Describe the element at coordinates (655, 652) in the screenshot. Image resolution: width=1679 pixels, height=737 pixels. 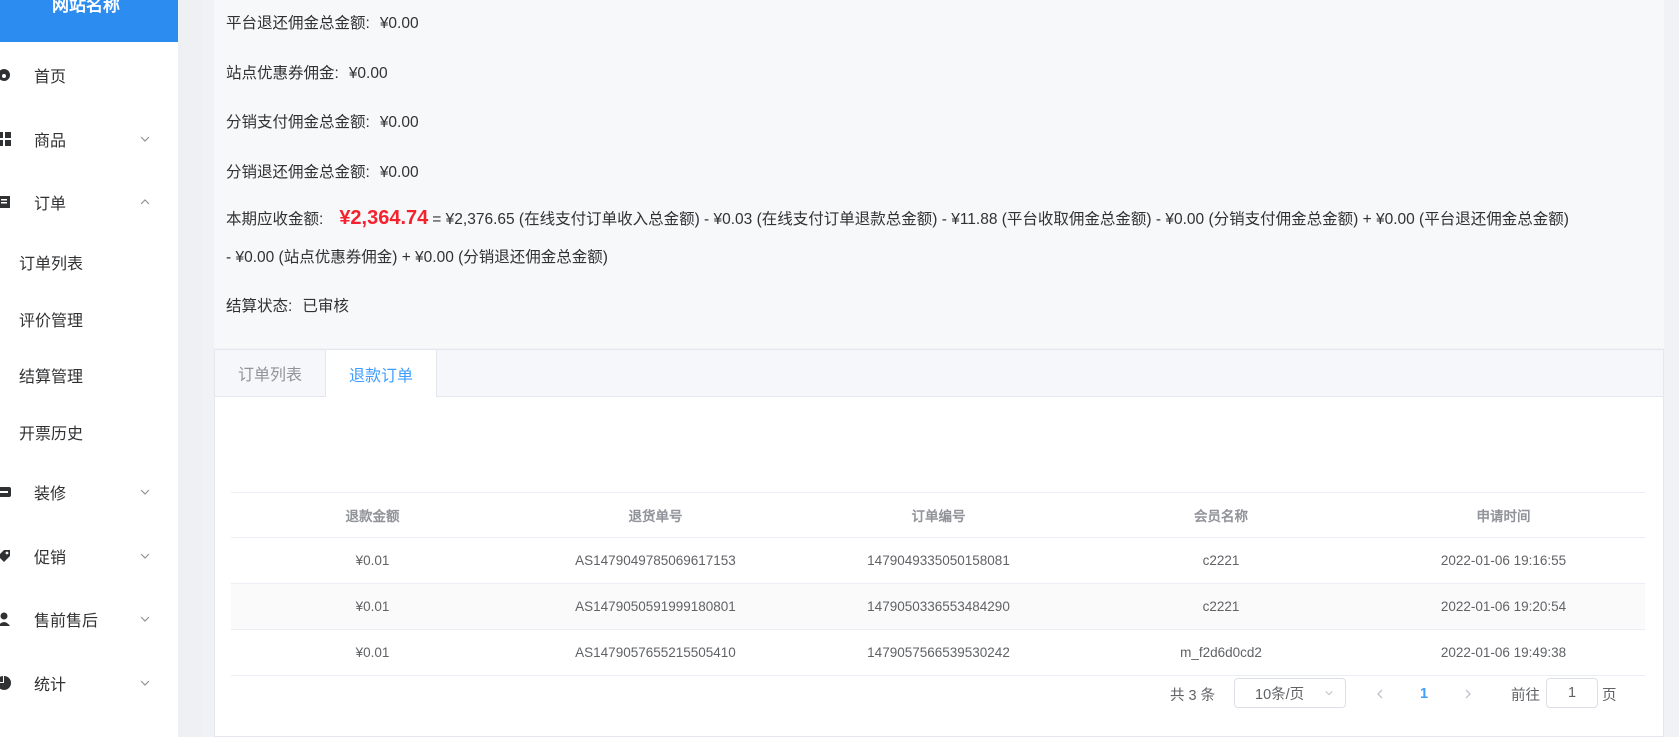
I see `return-number-cell: AS1479057655215505410` at that location.